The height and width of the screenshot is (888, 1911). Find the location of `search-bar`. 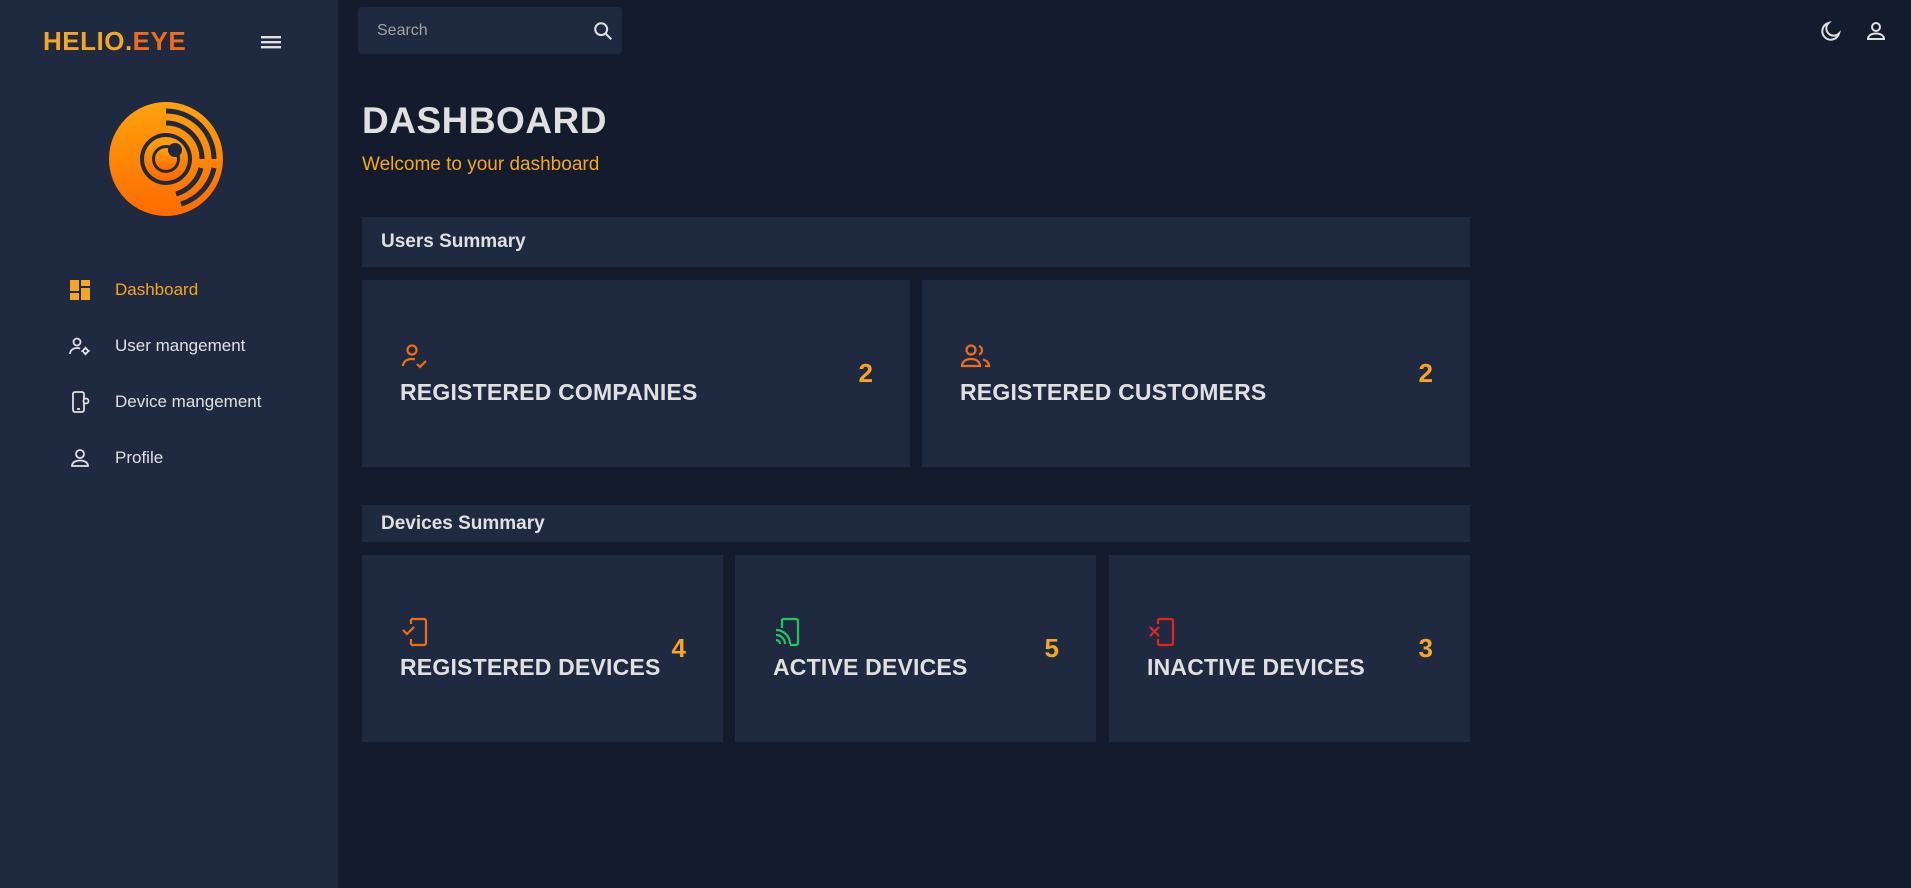

search-bar is located at coordinates (490, 30).